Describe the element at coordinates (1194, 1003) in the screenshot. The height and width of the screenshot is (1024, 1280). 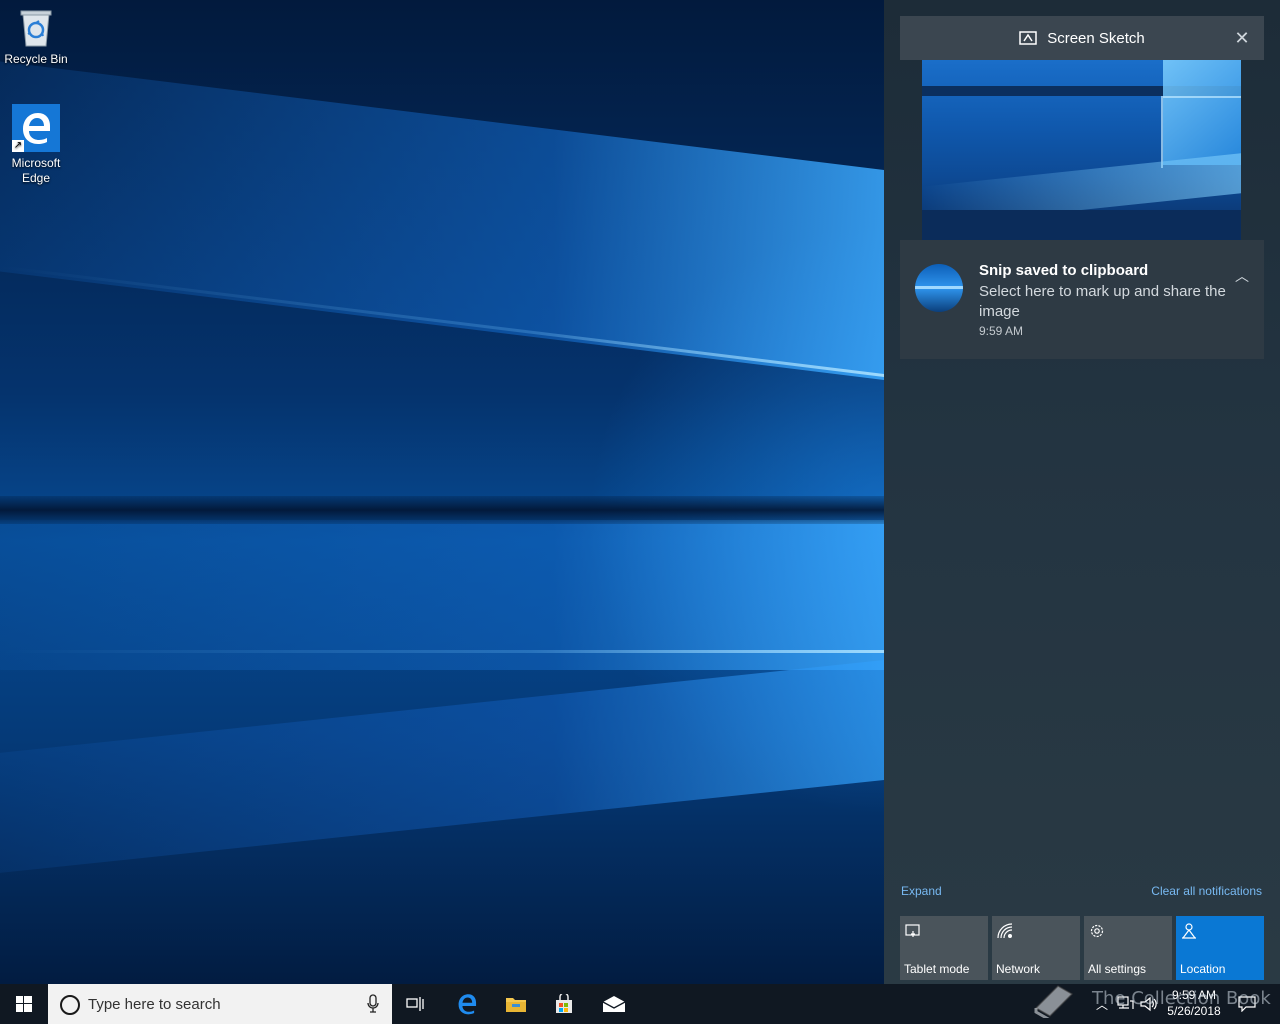
I see `taskbar-clock: 9:59 AM 5/26/2018` at that location.